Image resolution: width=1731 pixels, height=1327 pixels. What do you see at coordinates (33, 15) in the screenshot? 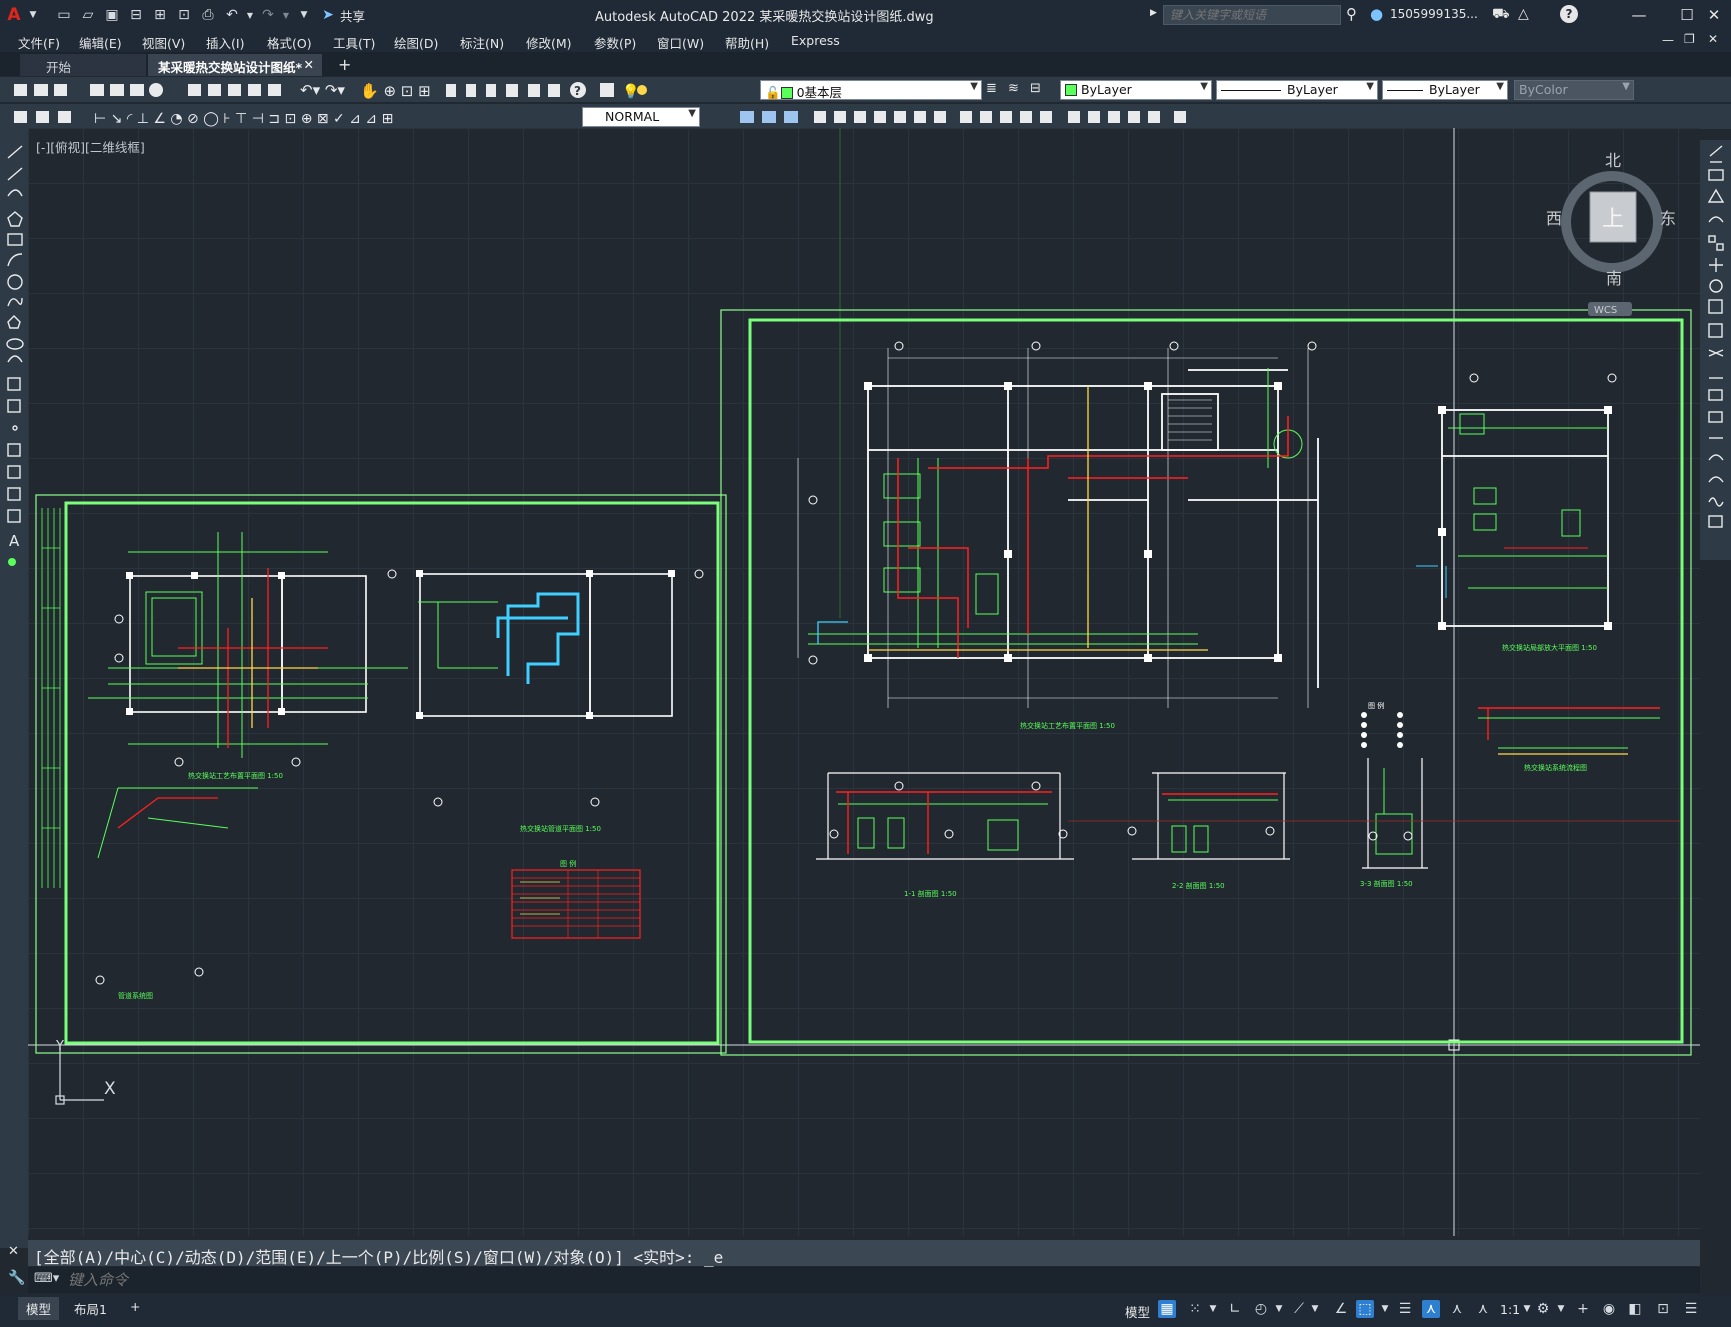
I see `app-menu-chevron-icon: ▼` at bounding box center [33, 15].